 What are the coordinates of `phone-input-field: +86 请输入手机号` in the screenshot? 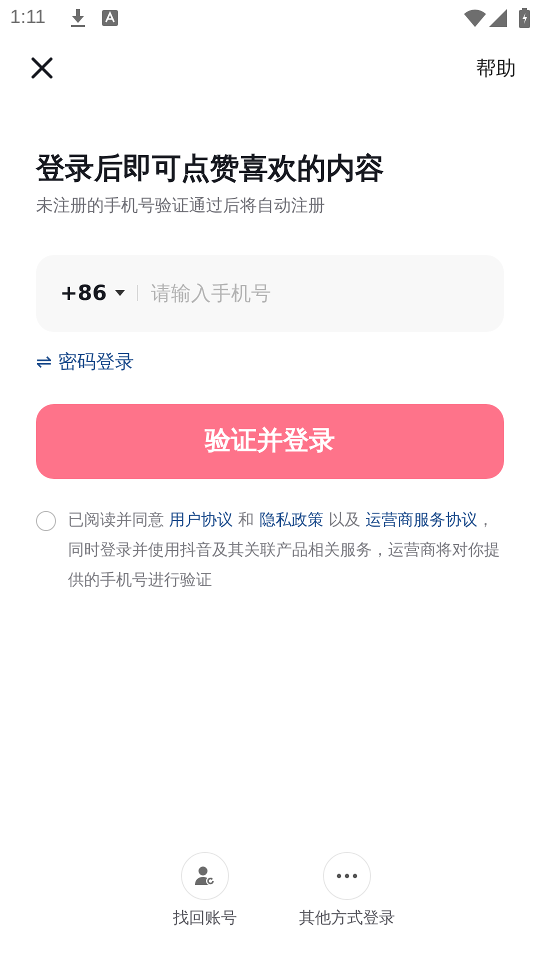 It's located at (270, 293).